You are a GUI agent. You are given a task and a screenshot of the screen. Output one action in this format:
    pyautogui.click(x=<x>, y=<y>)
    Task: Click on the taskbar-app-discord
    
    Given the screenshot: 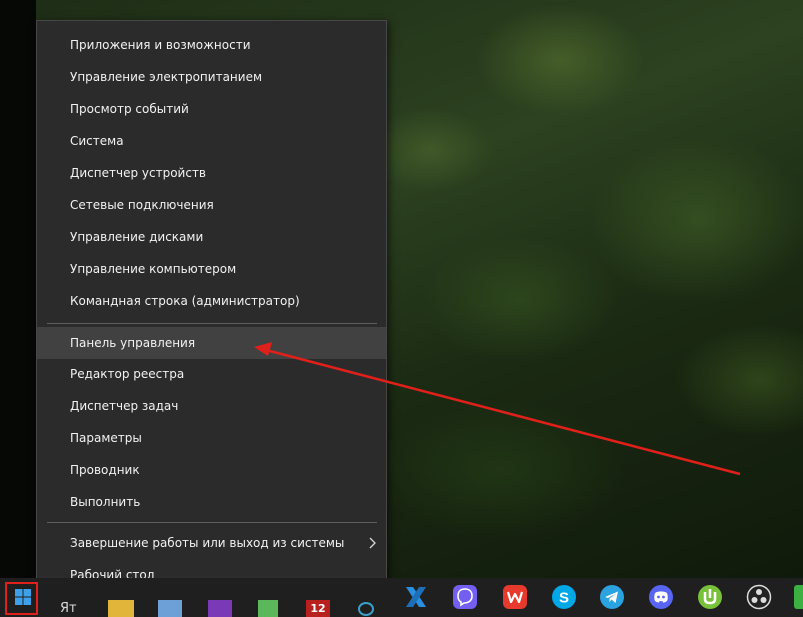 What is the action you would take?
    pyautogui.click(x=661, y=597)
    